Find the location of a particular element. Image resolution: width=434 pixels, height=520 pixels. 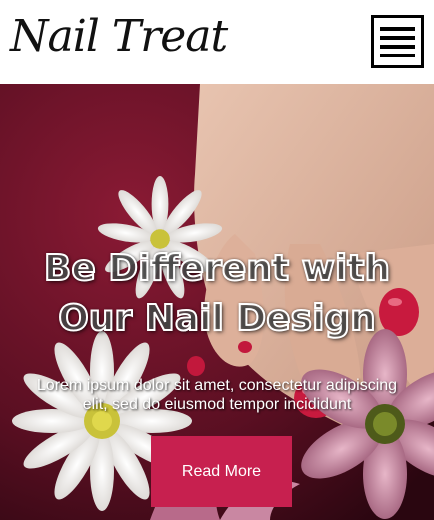

hamburger-menu-icon is located at coordinates (397, 42).